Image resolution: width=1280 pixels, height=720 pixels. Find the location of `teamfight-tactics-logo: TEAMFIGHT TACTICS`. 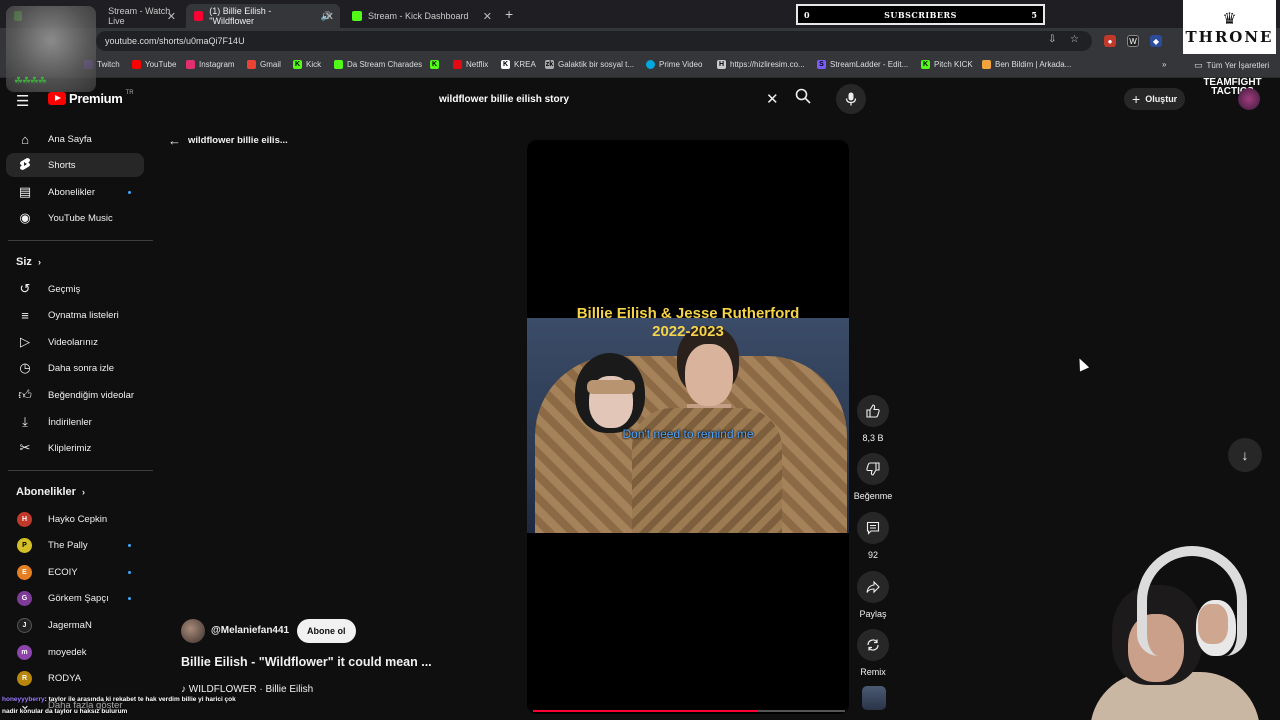

teamfight-tactics-logo: TEAMFIGHT TACTICS is located at coordinates (1232, 87).